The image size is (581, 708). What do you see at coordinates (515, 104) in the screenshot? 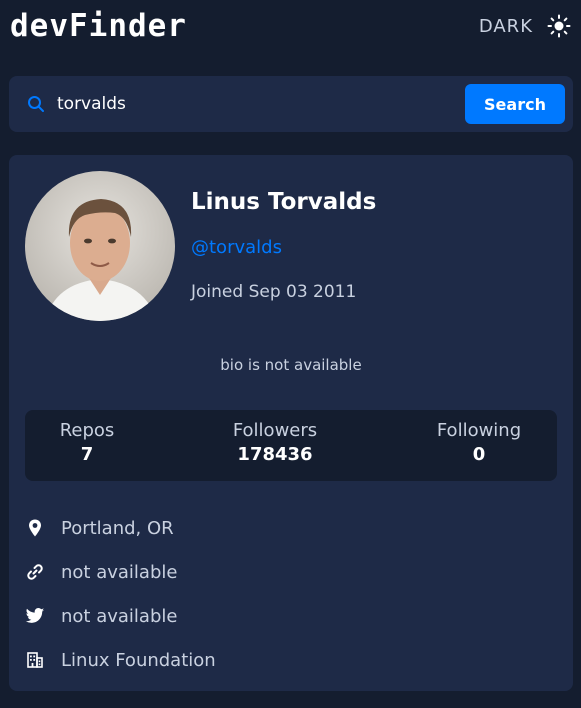
I see `search-button: Search` at bounding box center [515, 104].